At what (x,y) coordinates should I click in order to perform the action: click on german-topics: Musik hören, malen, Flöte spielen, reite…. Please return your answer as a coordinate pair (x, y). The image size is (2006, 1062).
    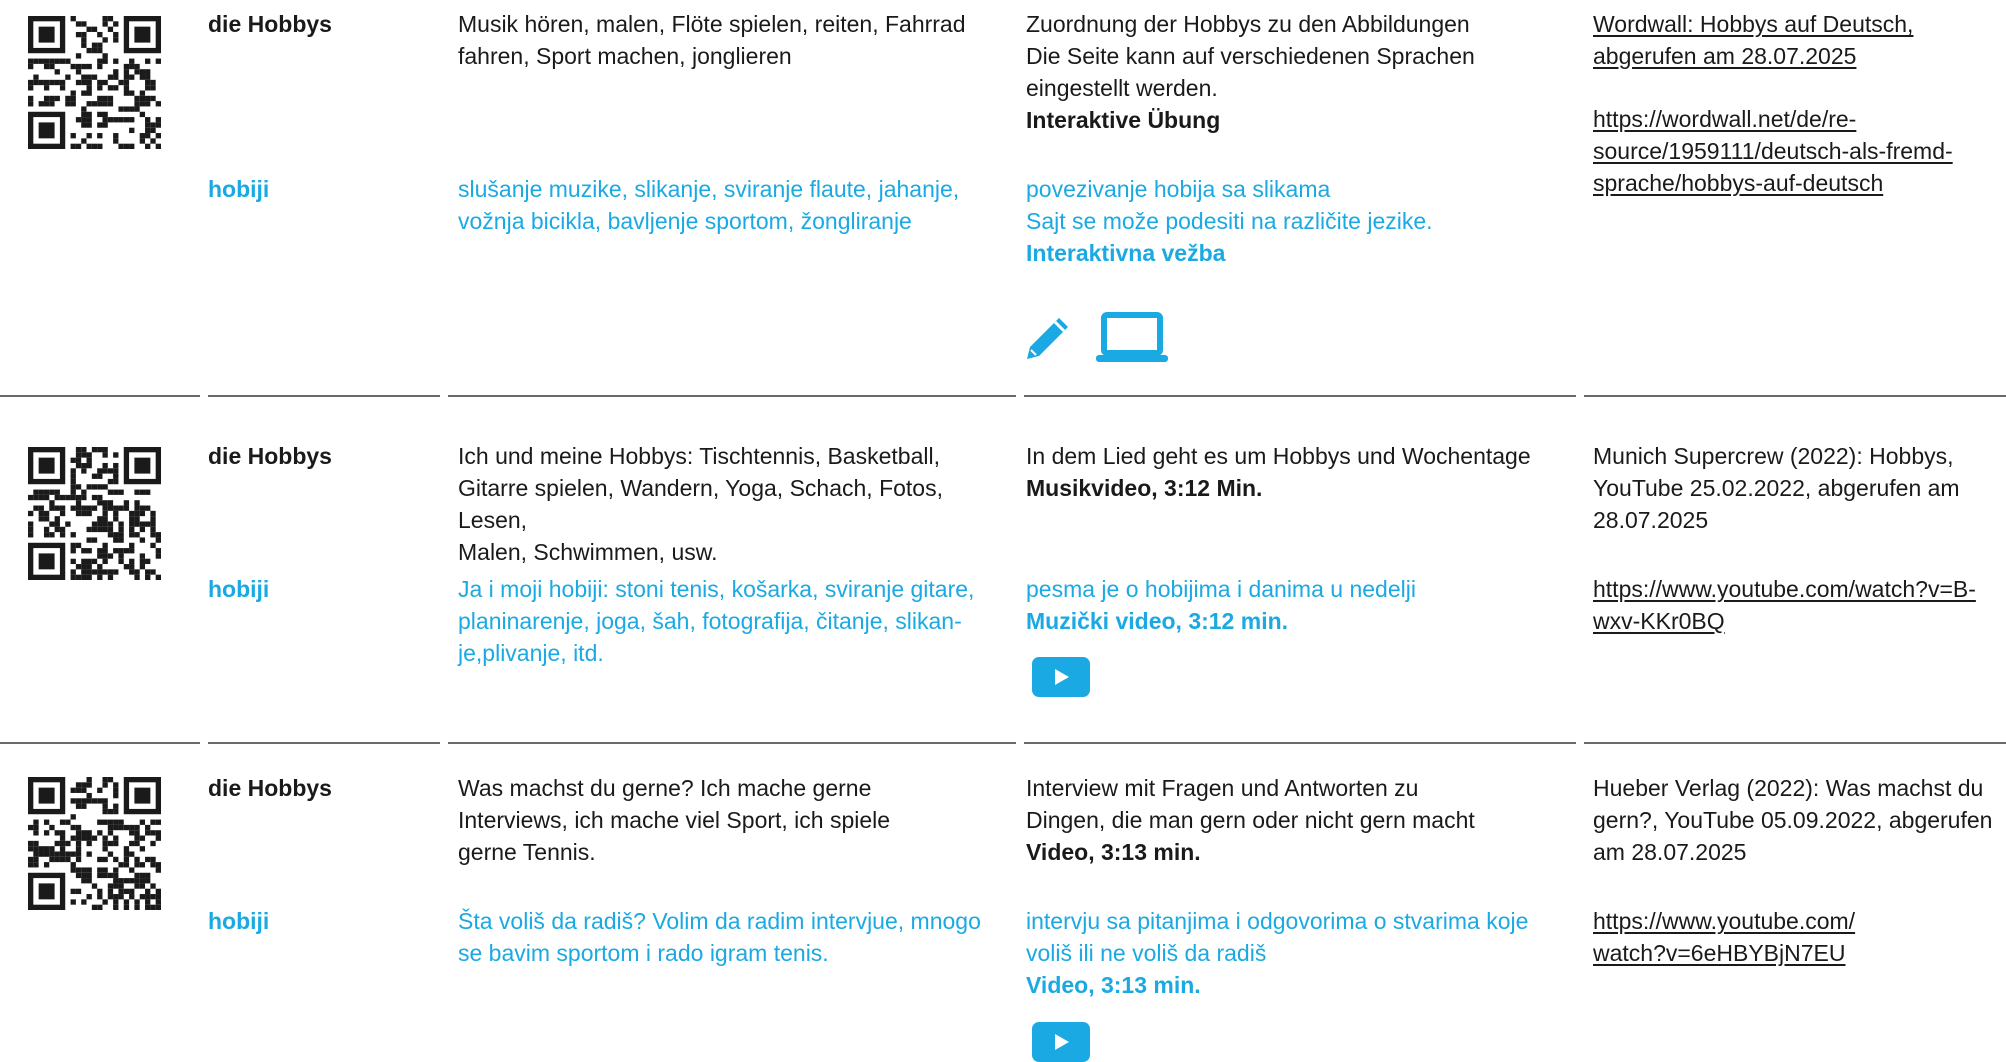
    Looking at the image, I should click on (712, 40).